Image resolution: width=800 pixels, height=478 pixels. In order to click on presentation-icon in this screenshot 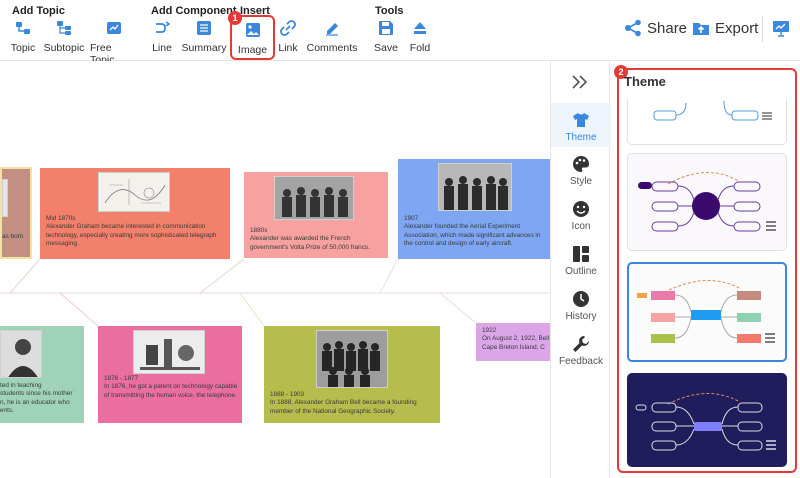, I will do `click(781, 29)`.